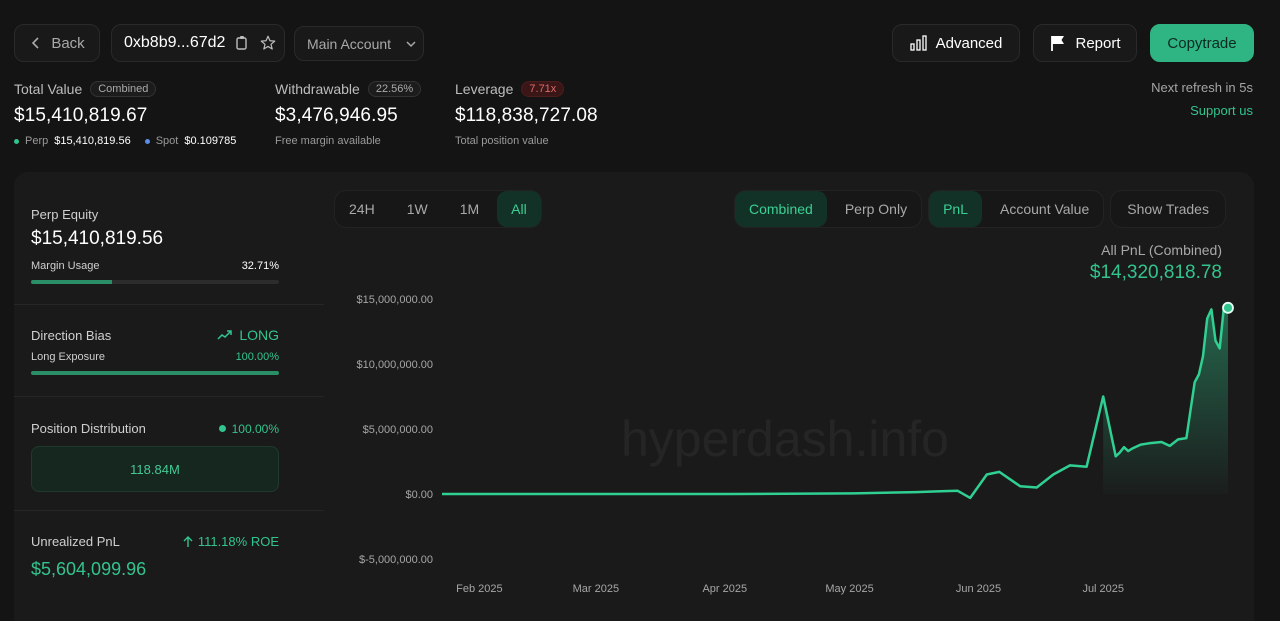 The image size is (1280, 621). What do you see at coordinates (48, 89) in the screenshot?
I see `total-value-label: Total Value` at bounding box center [48, 89].